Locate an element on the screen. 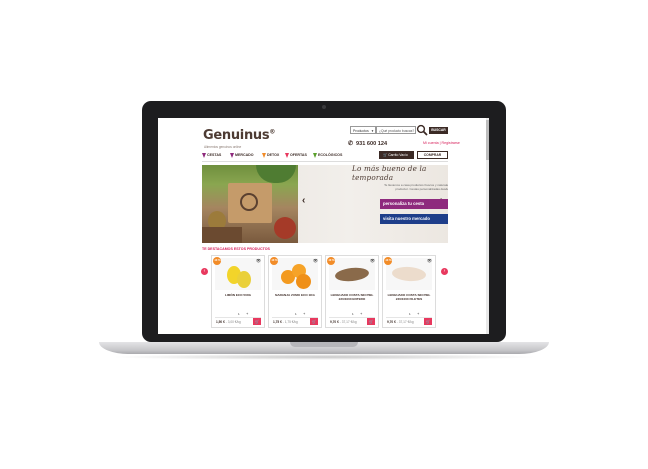 The image size is (648, 469). table-shape is located at coordinates (222, 235).